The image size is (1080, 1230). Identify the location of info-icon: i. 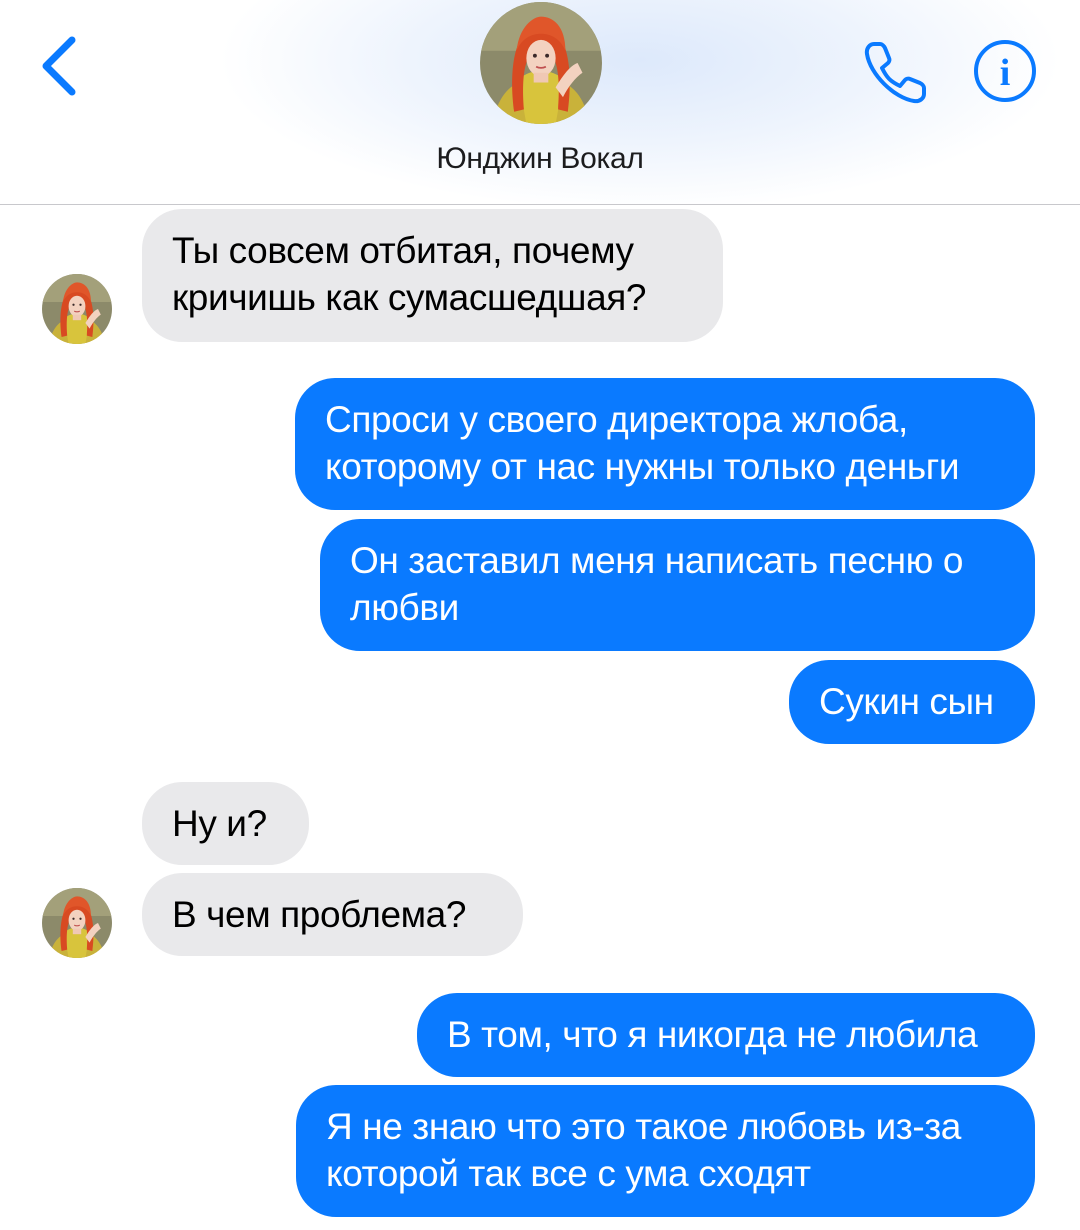
(1005, 71).